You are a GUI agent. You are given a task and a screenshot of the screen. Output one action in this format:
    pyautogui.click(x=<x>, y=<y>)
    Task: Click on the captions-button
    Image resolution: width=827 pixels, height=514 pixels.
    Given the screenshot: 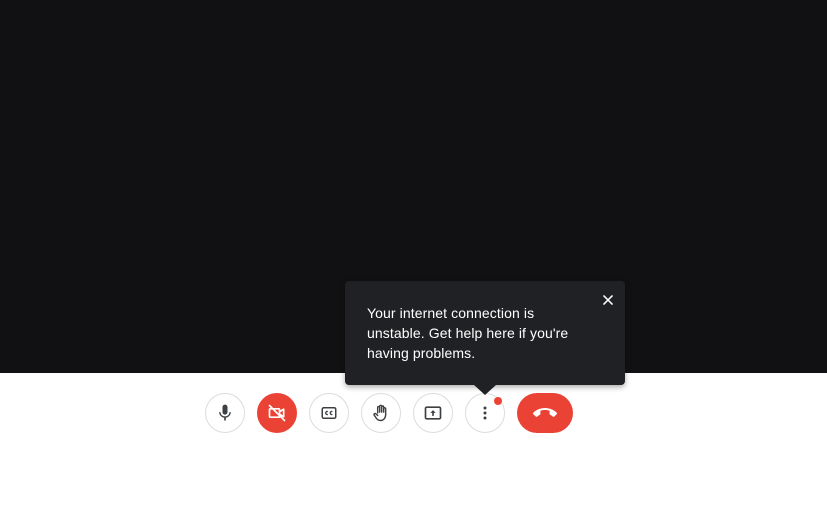 What is the action you would take?
    pyautogui.click(x=329, y=413)
    